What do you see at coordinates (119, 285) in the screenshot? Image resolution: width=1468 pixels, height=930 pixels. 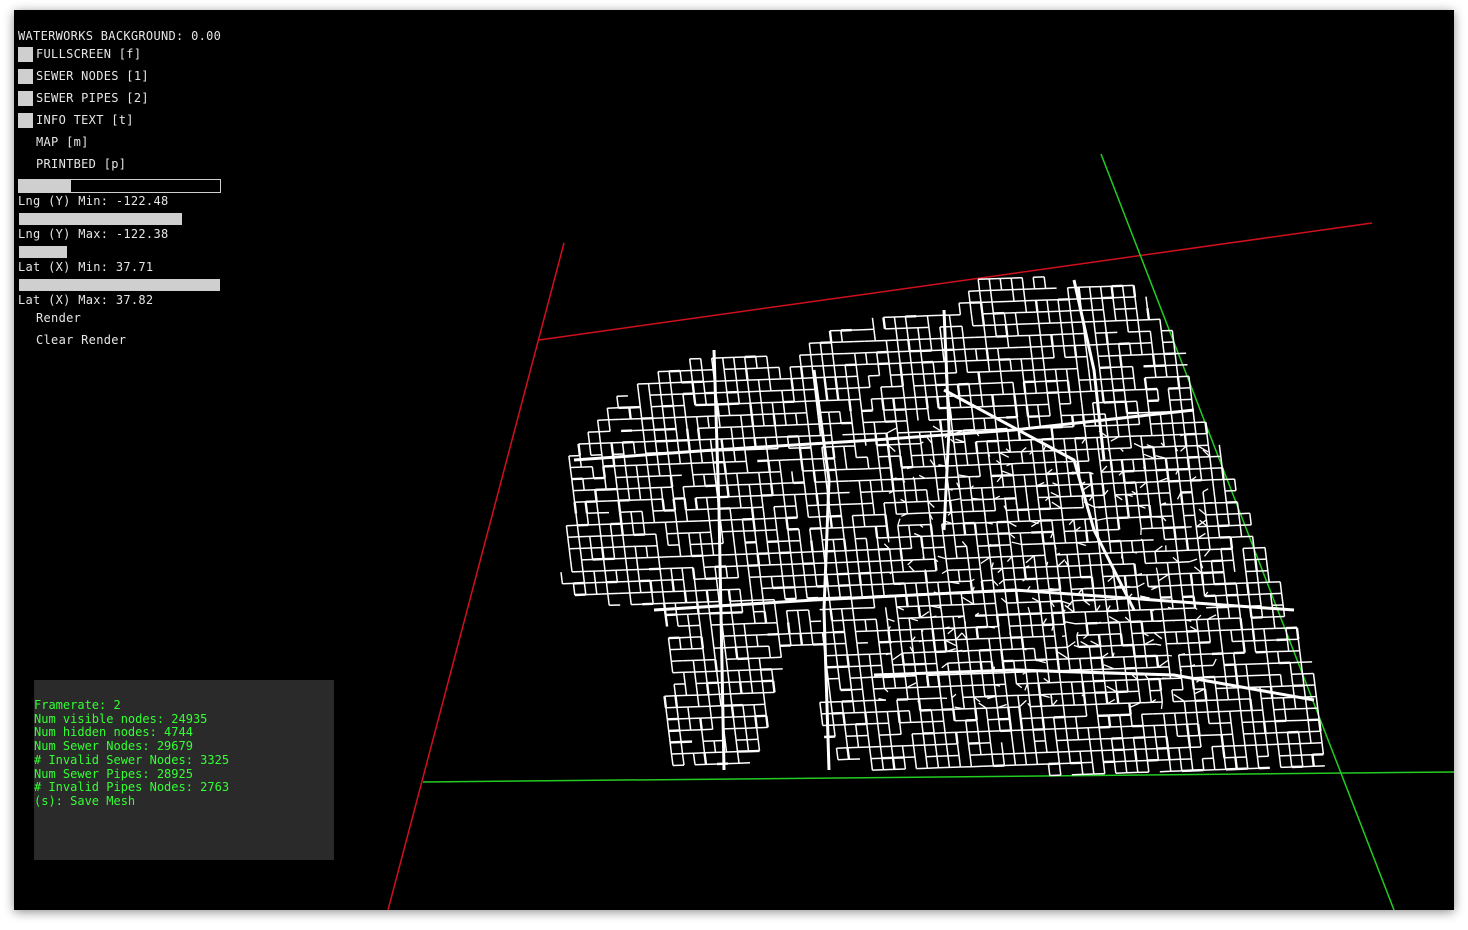 I see `lat-max-slider-track` at bounding box center [119, 285].